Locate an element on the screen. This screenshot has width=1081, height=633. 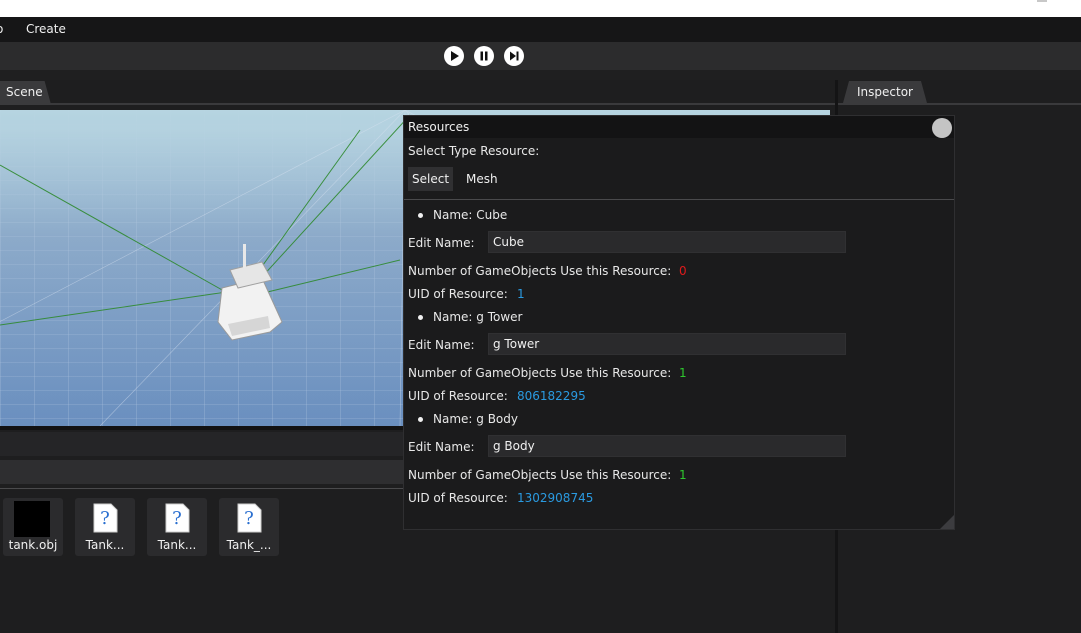
minimize-icon is located at coordinates (1042, 1).